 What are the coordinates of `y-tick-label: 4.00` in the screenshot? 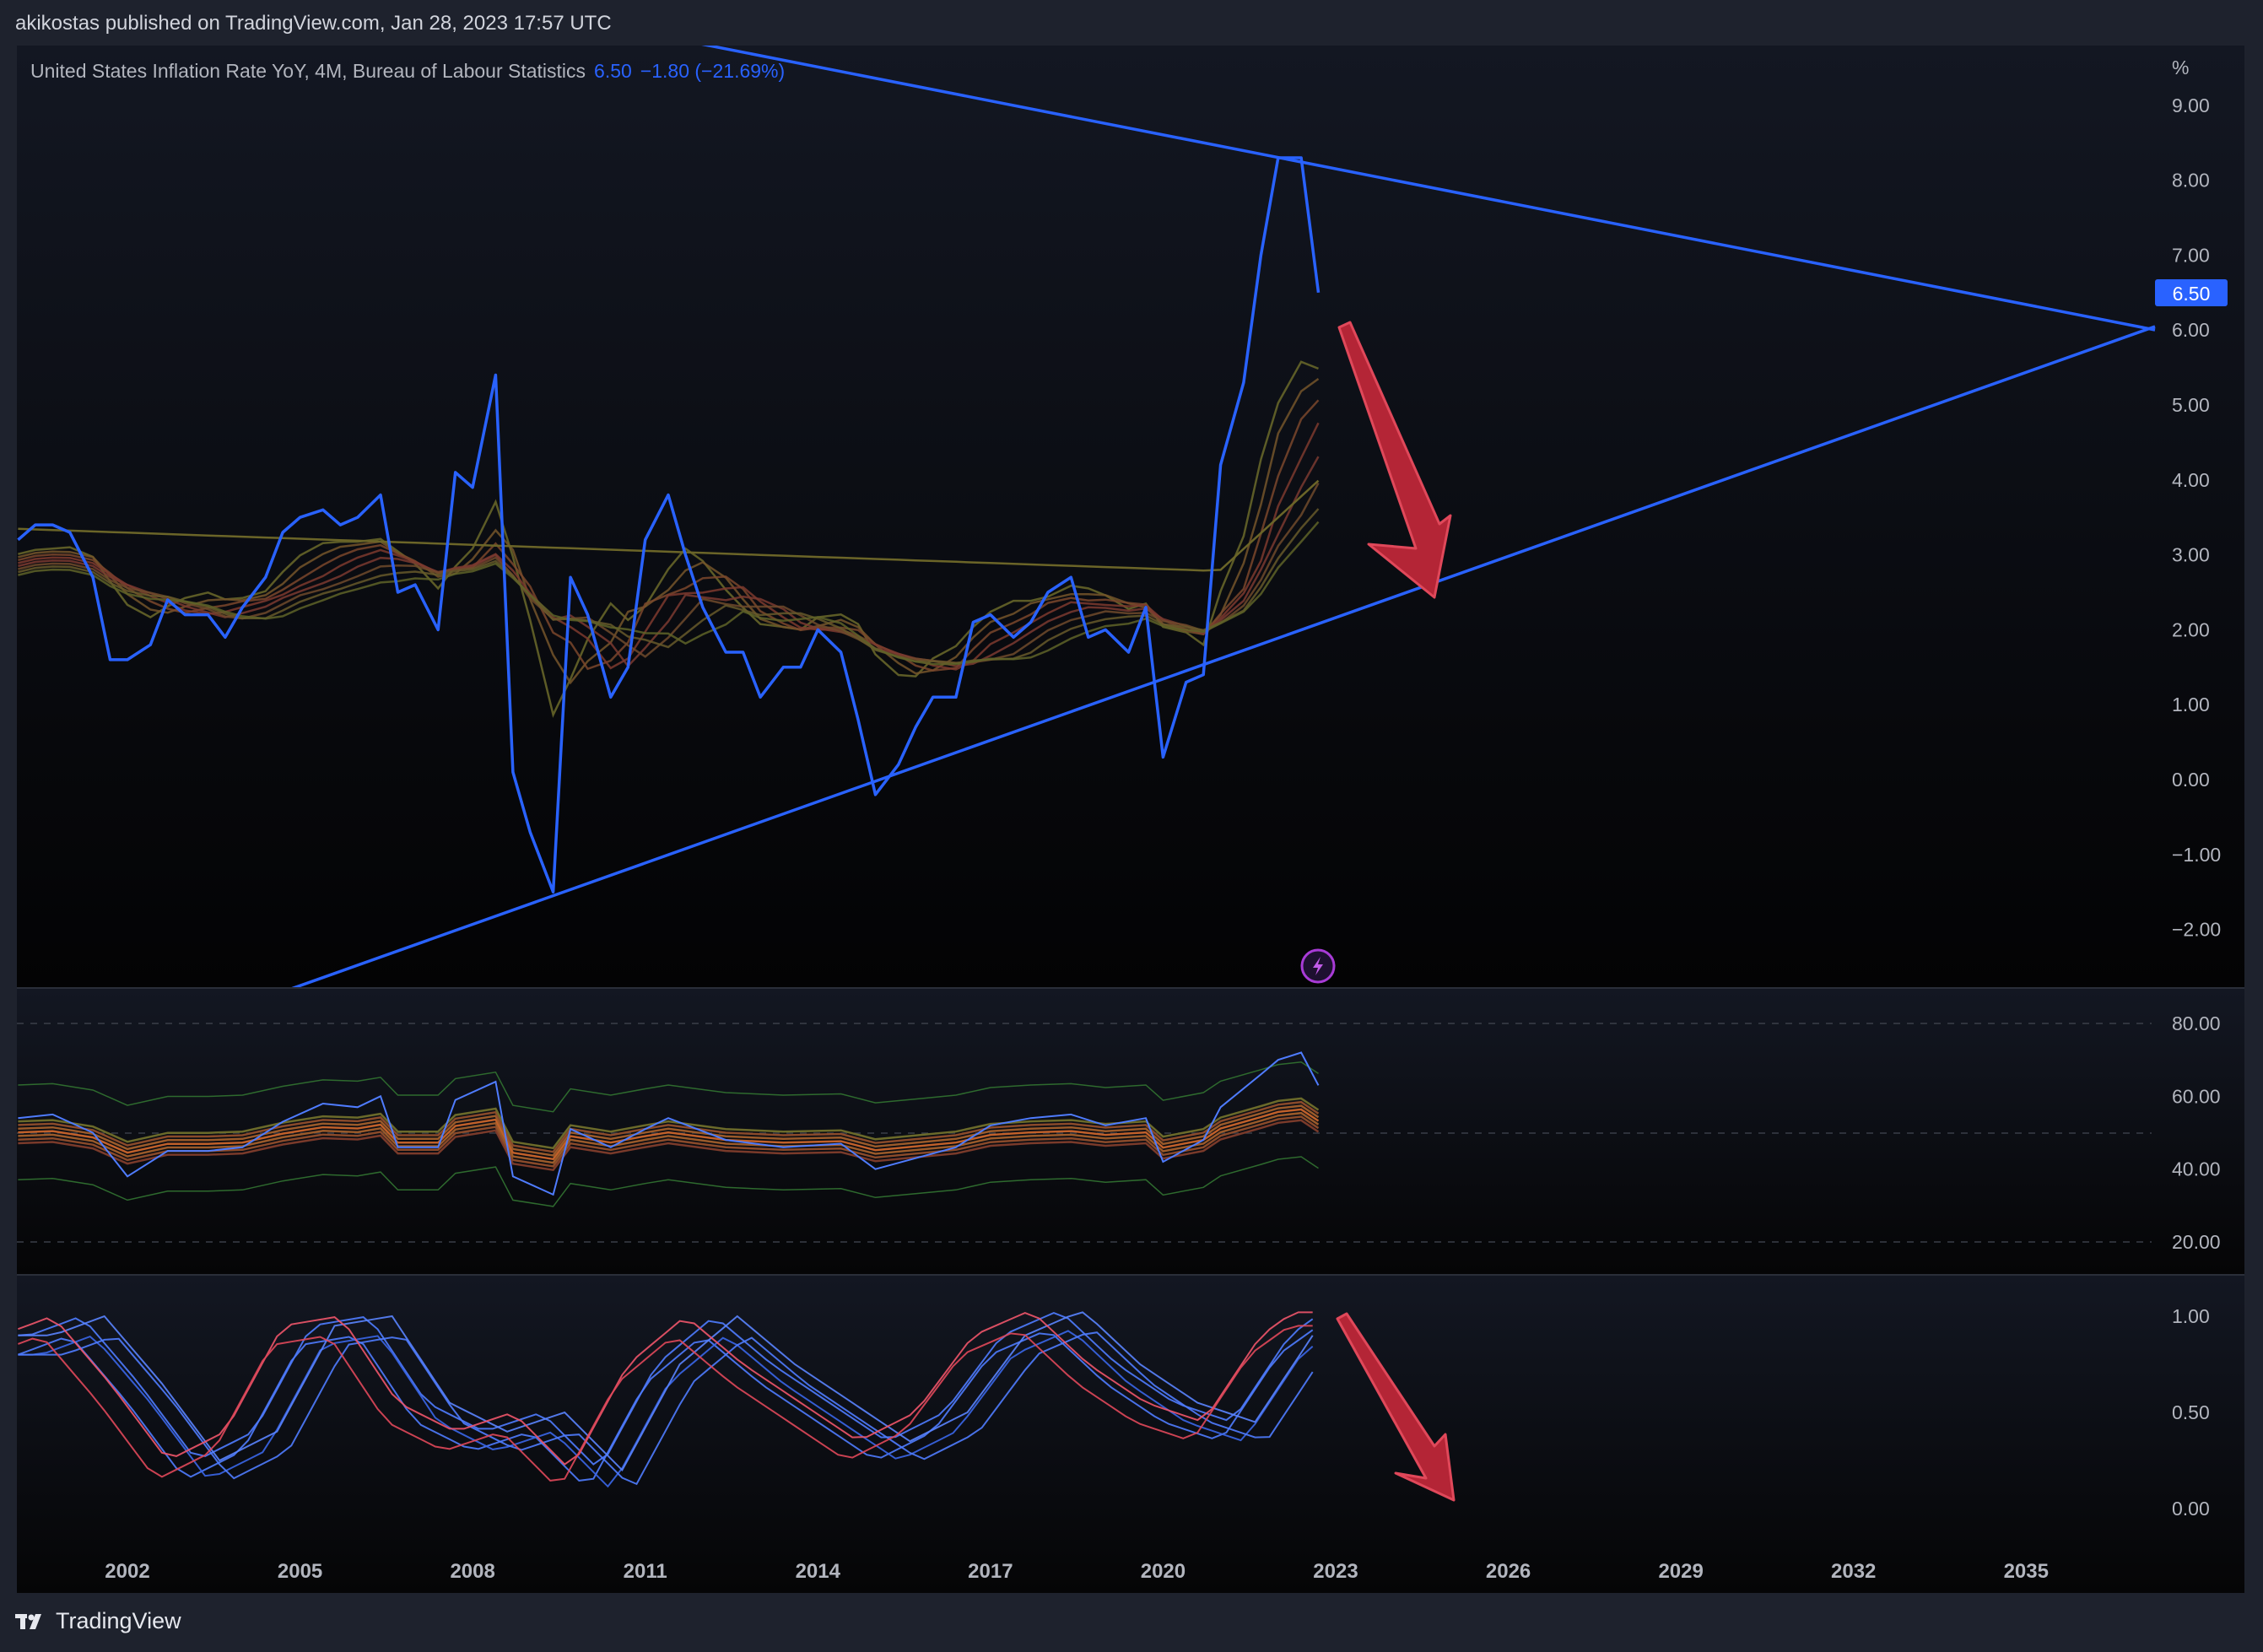 It's located at (2191, 480).